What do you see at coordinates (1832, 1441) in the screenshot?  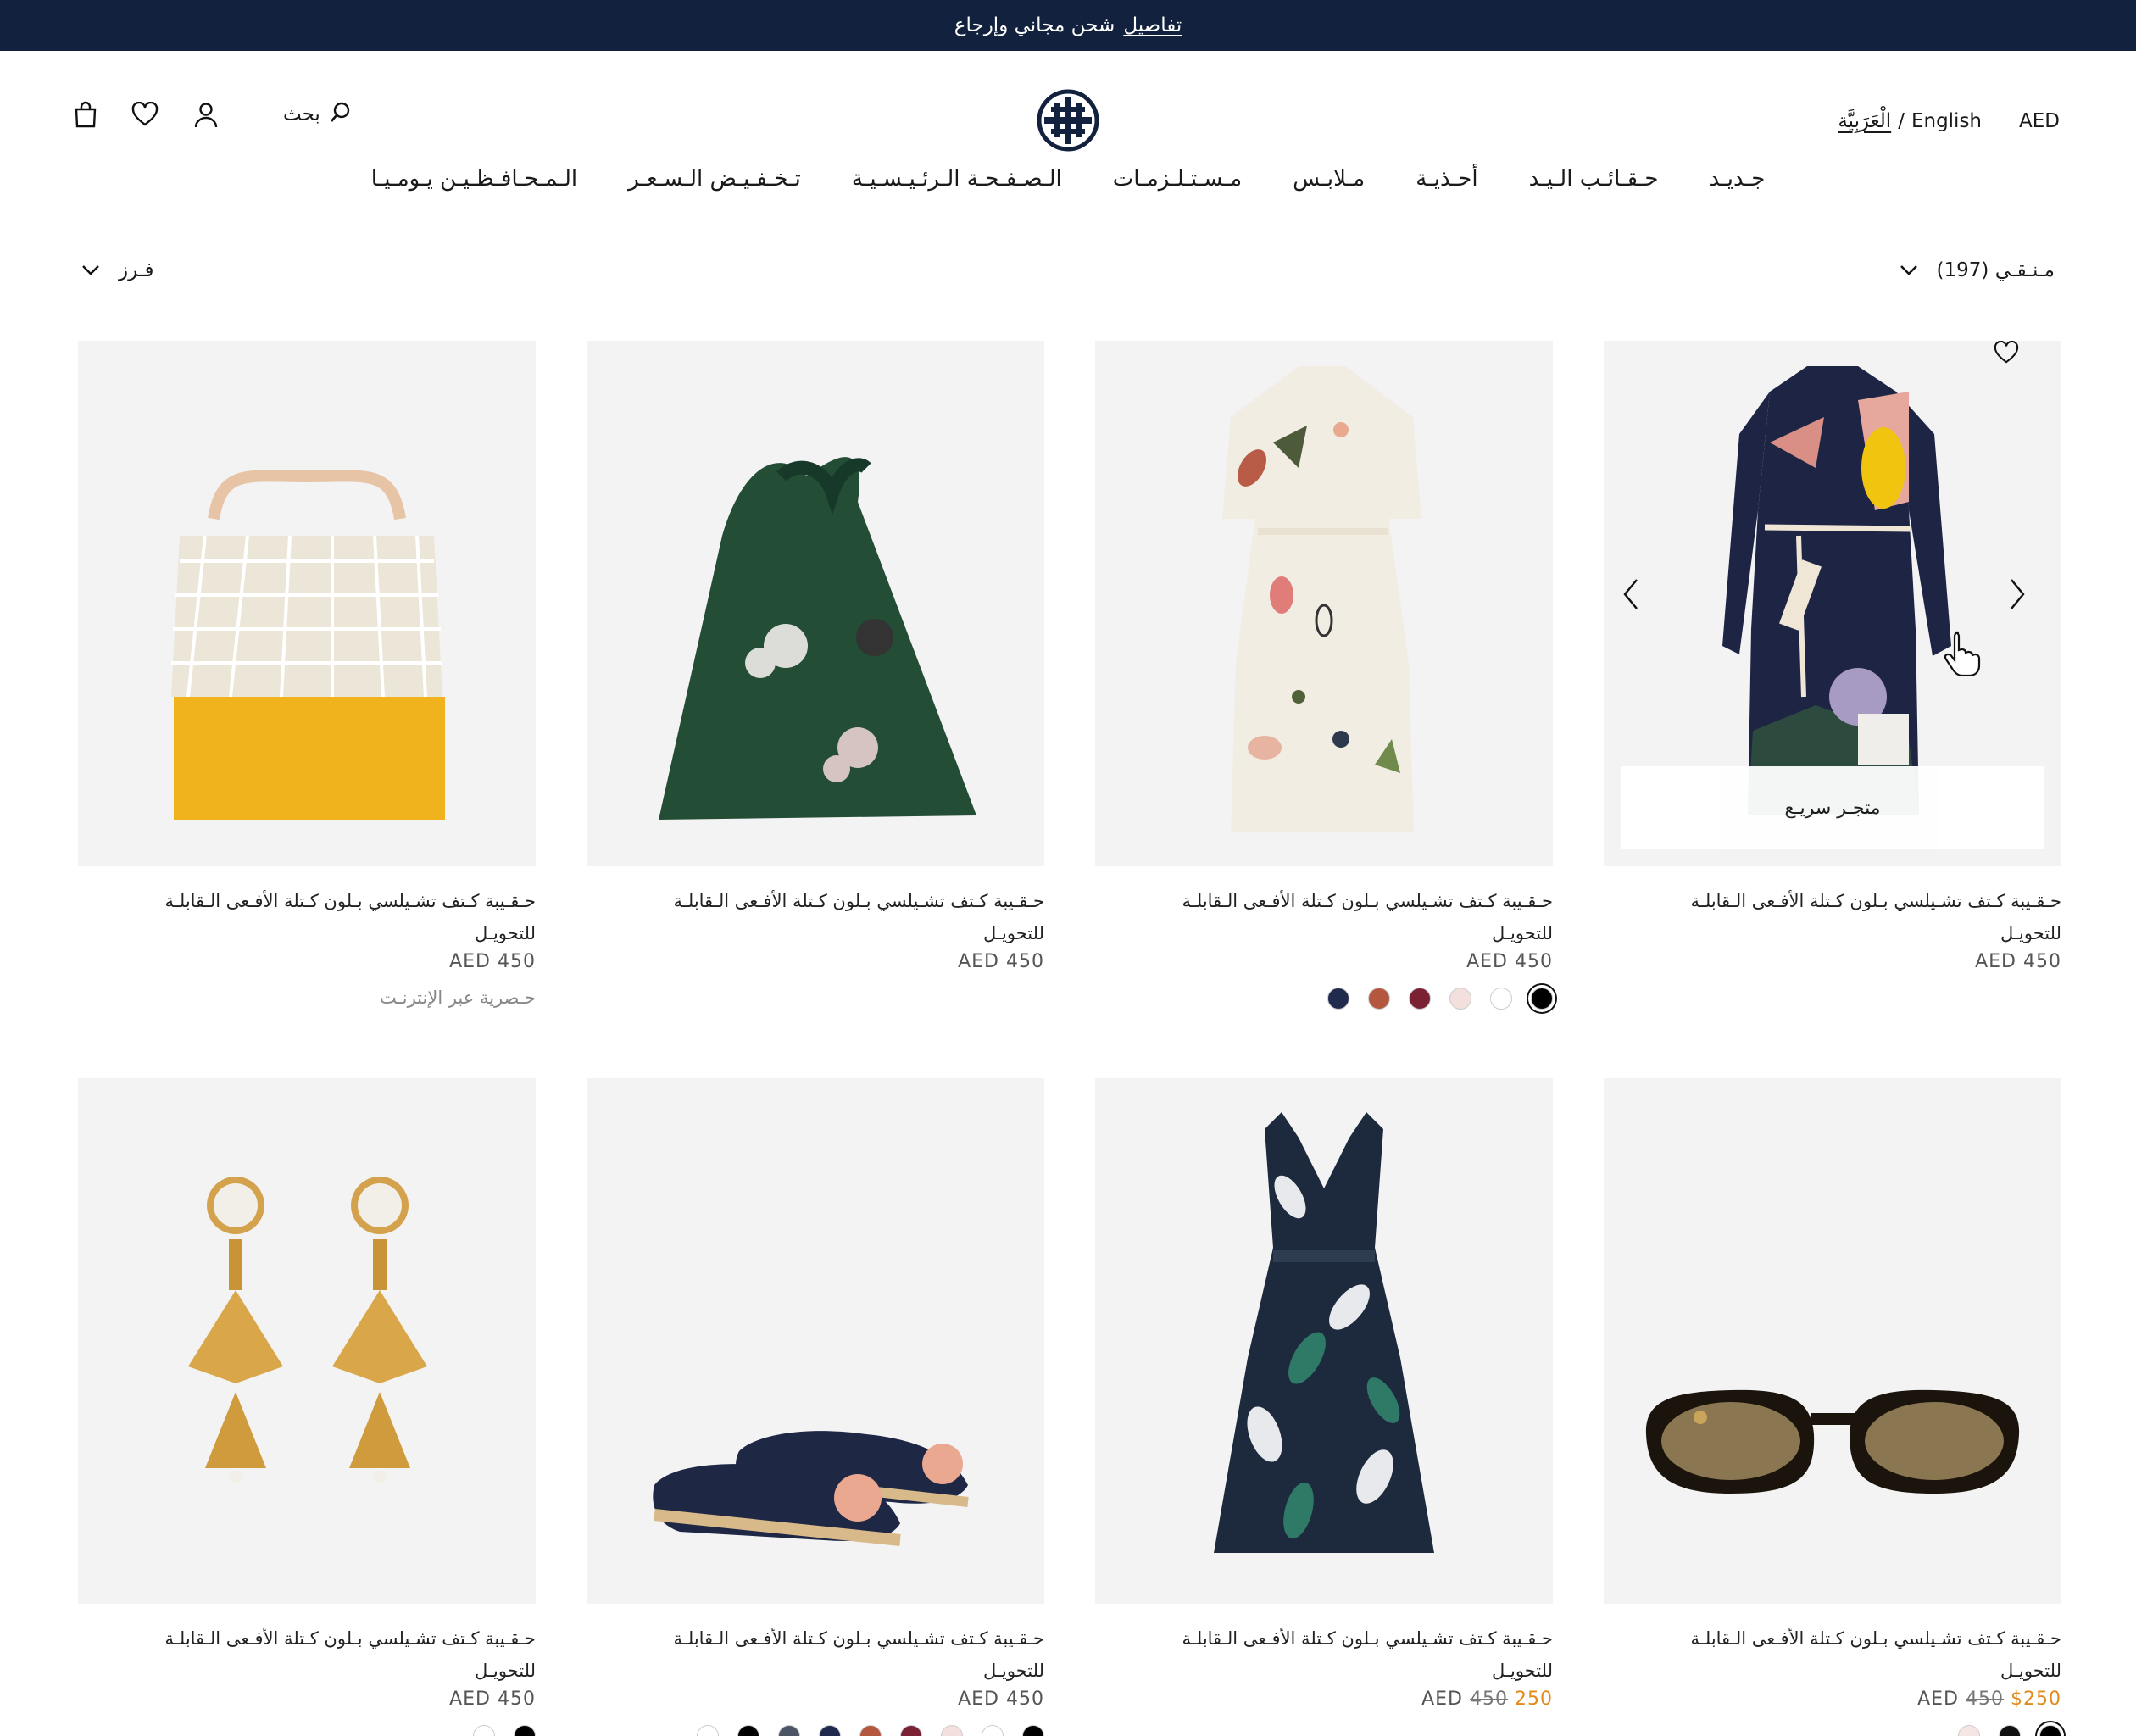 I see `sunglasses-icon` at bounding box center [1832, 1441].